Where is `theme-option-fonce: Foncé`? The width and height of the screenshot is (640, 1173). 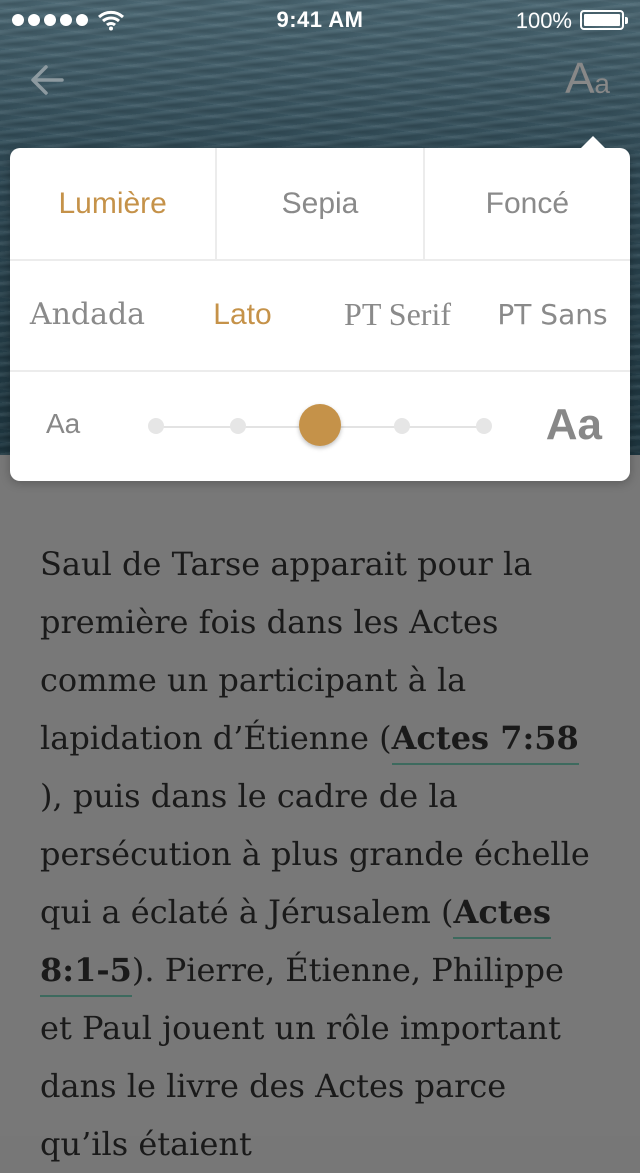 theme-option-fonce: Foncé is located at coordinates (526, 203).